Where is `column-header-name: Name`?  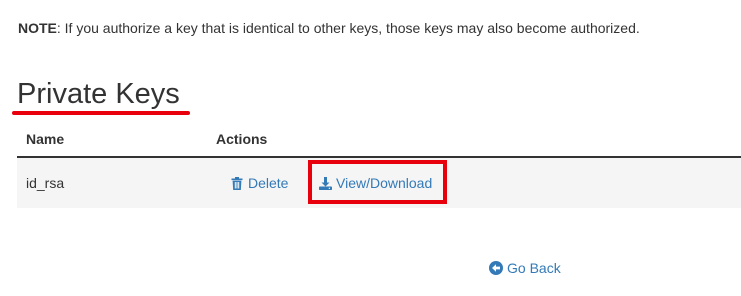
column-header-name: Name is located at coordinates (45, 139).